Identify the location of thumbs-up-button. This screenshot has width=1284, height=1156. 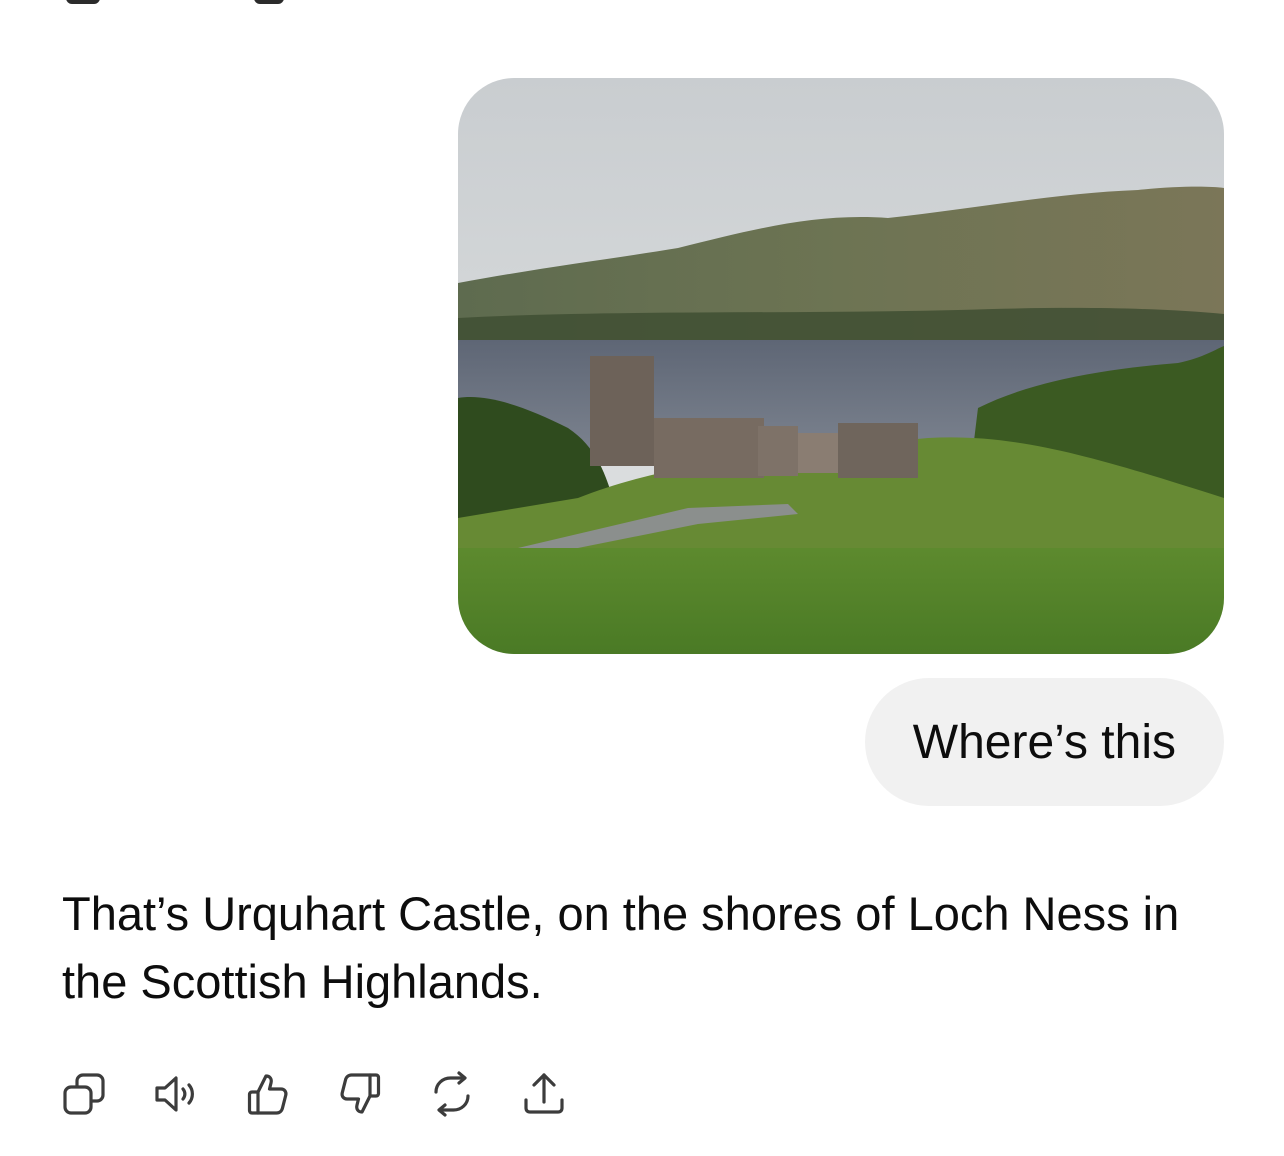
(268, 1094).